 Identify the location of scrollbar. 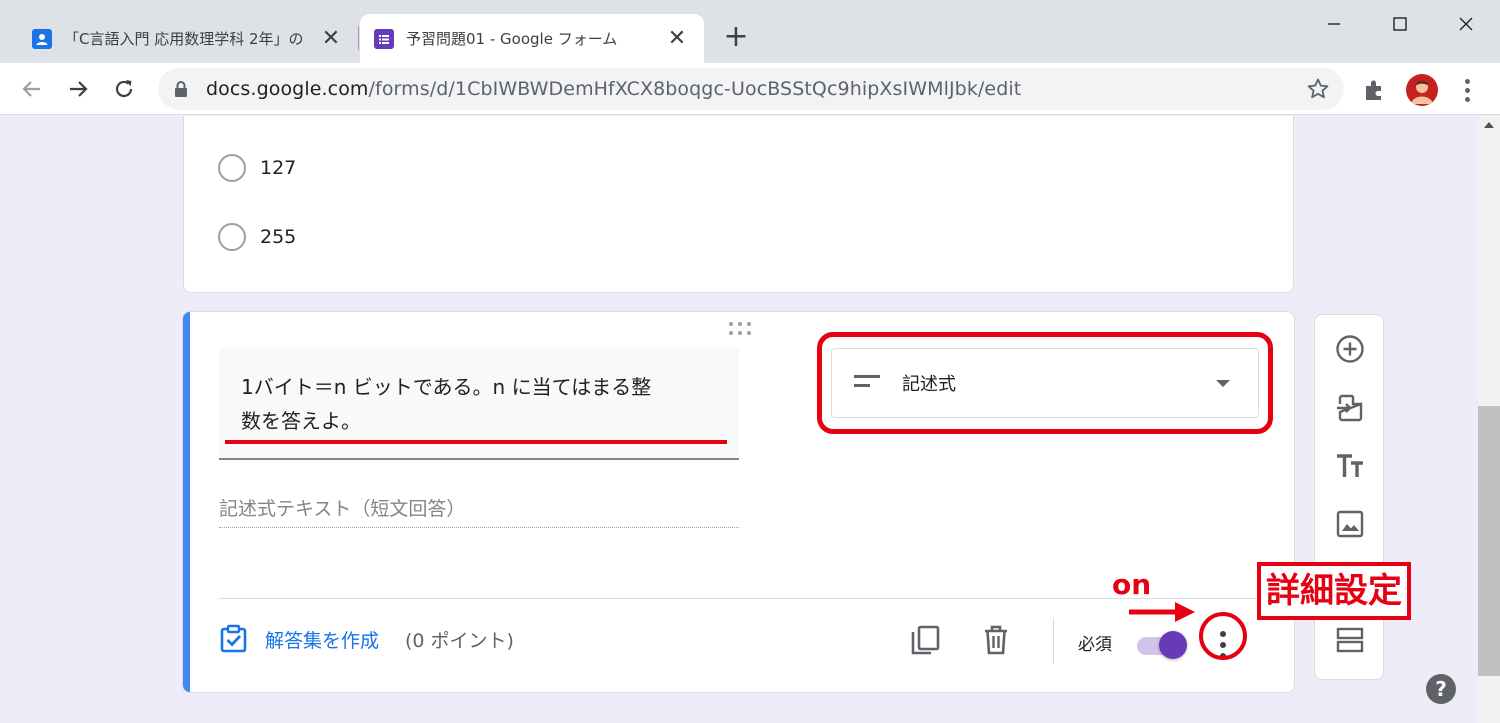
(1489, 419).